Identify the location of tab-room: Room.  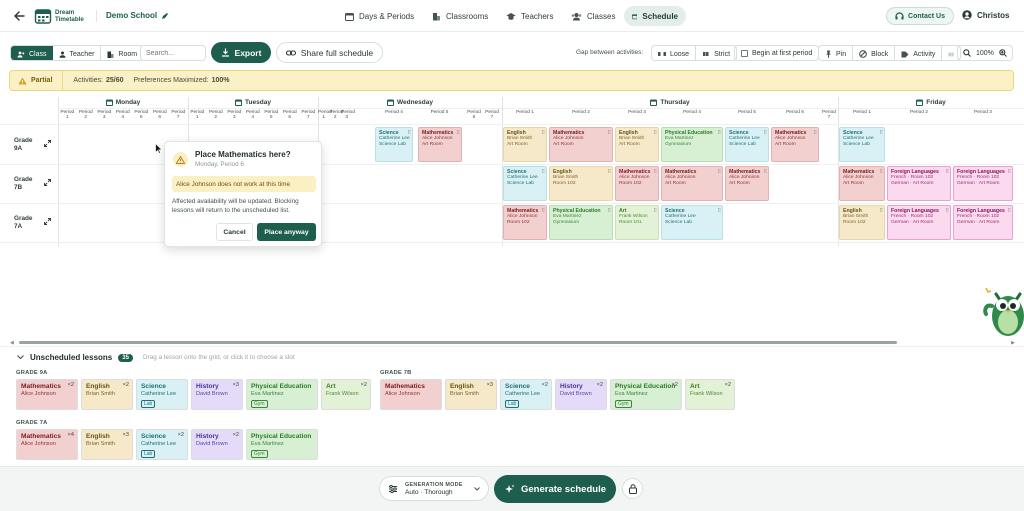
(121, 53).